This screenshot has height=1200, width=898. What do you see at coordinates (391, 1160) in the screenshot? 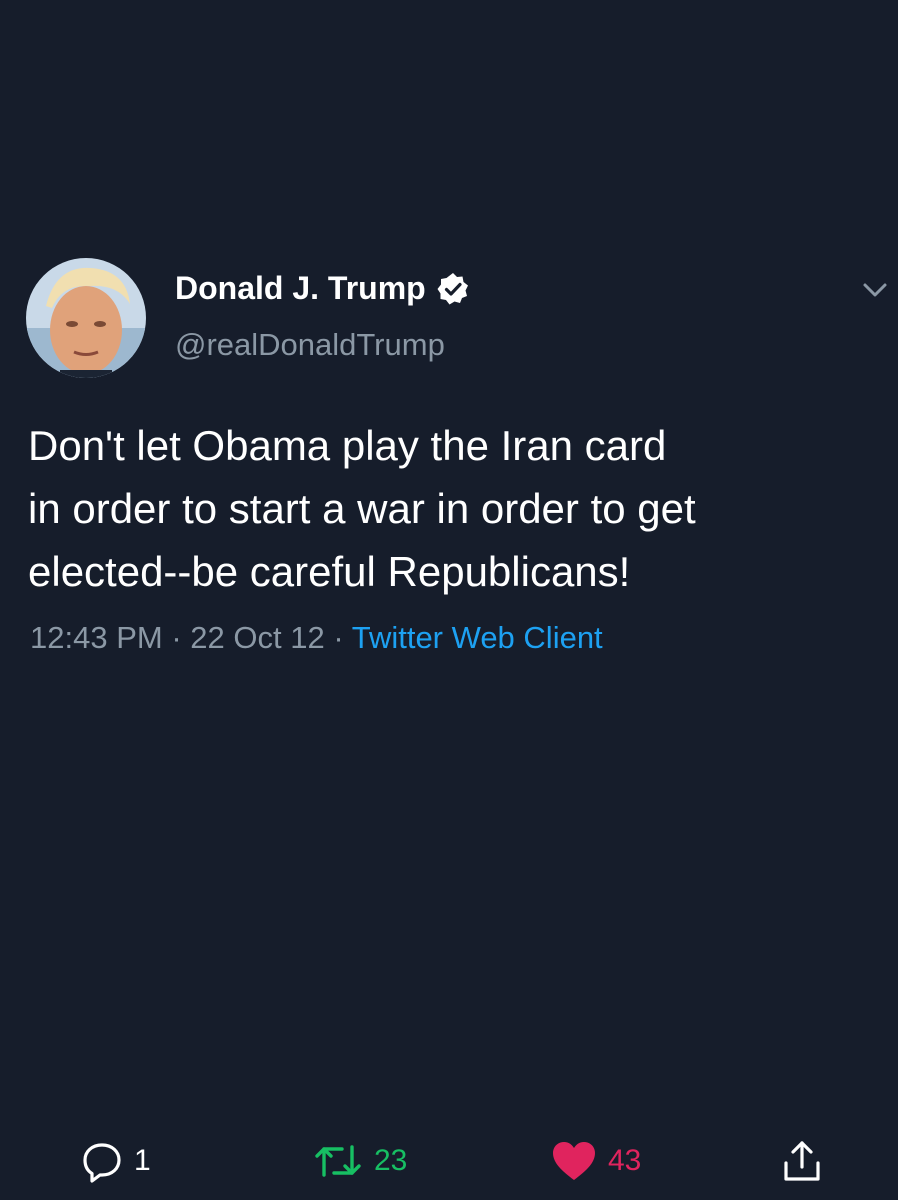
I see `retweet-count: 23` at bounding box center [391, 1160].